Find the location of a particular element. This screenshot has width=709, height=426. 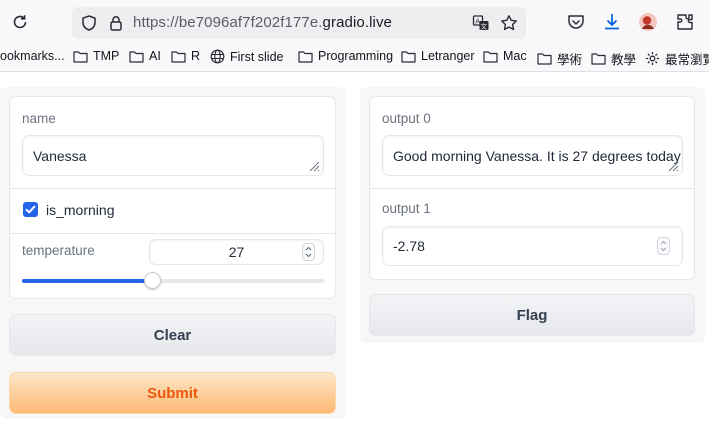

flag-button: Flag is located at coordinates (532, 315).